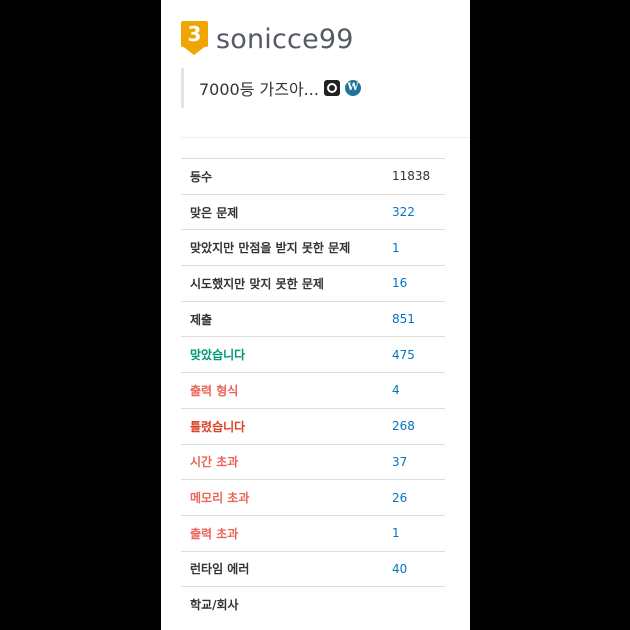 The width and height of the screenshot is (630, 630). I want to click on stat-label: 출력 초과, so click(214, 533).